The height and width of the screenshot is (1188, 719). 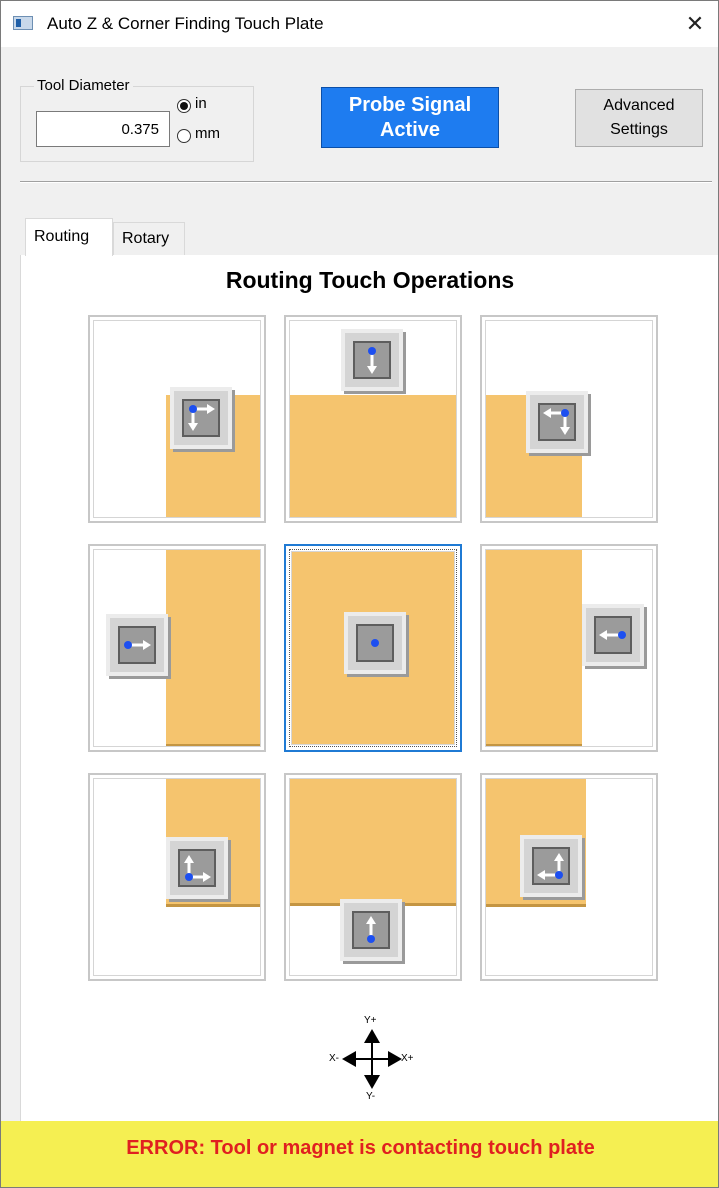 I want to click on tool-diameter-label: Tool Diameter, so click(x=83, y=85).